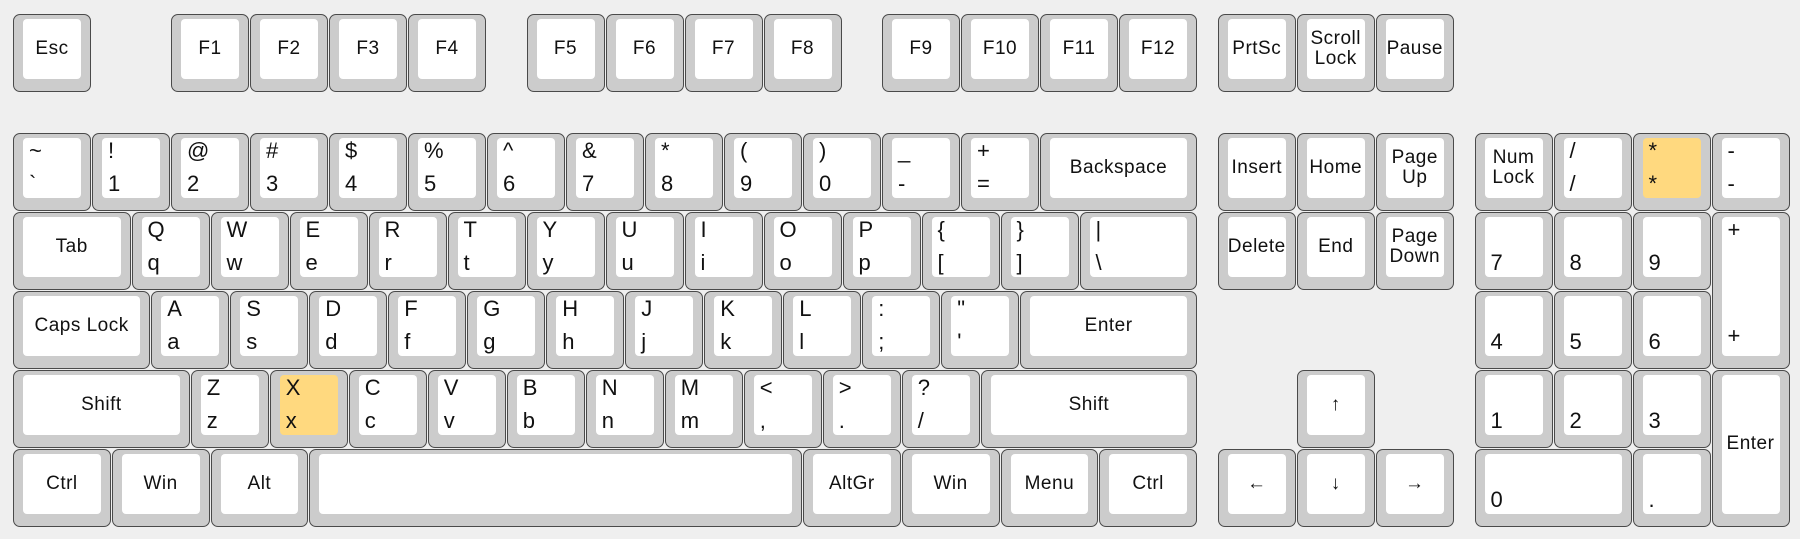 The image size is (1800, 539). I want to click on key-comma: <,, so click(782, 408).